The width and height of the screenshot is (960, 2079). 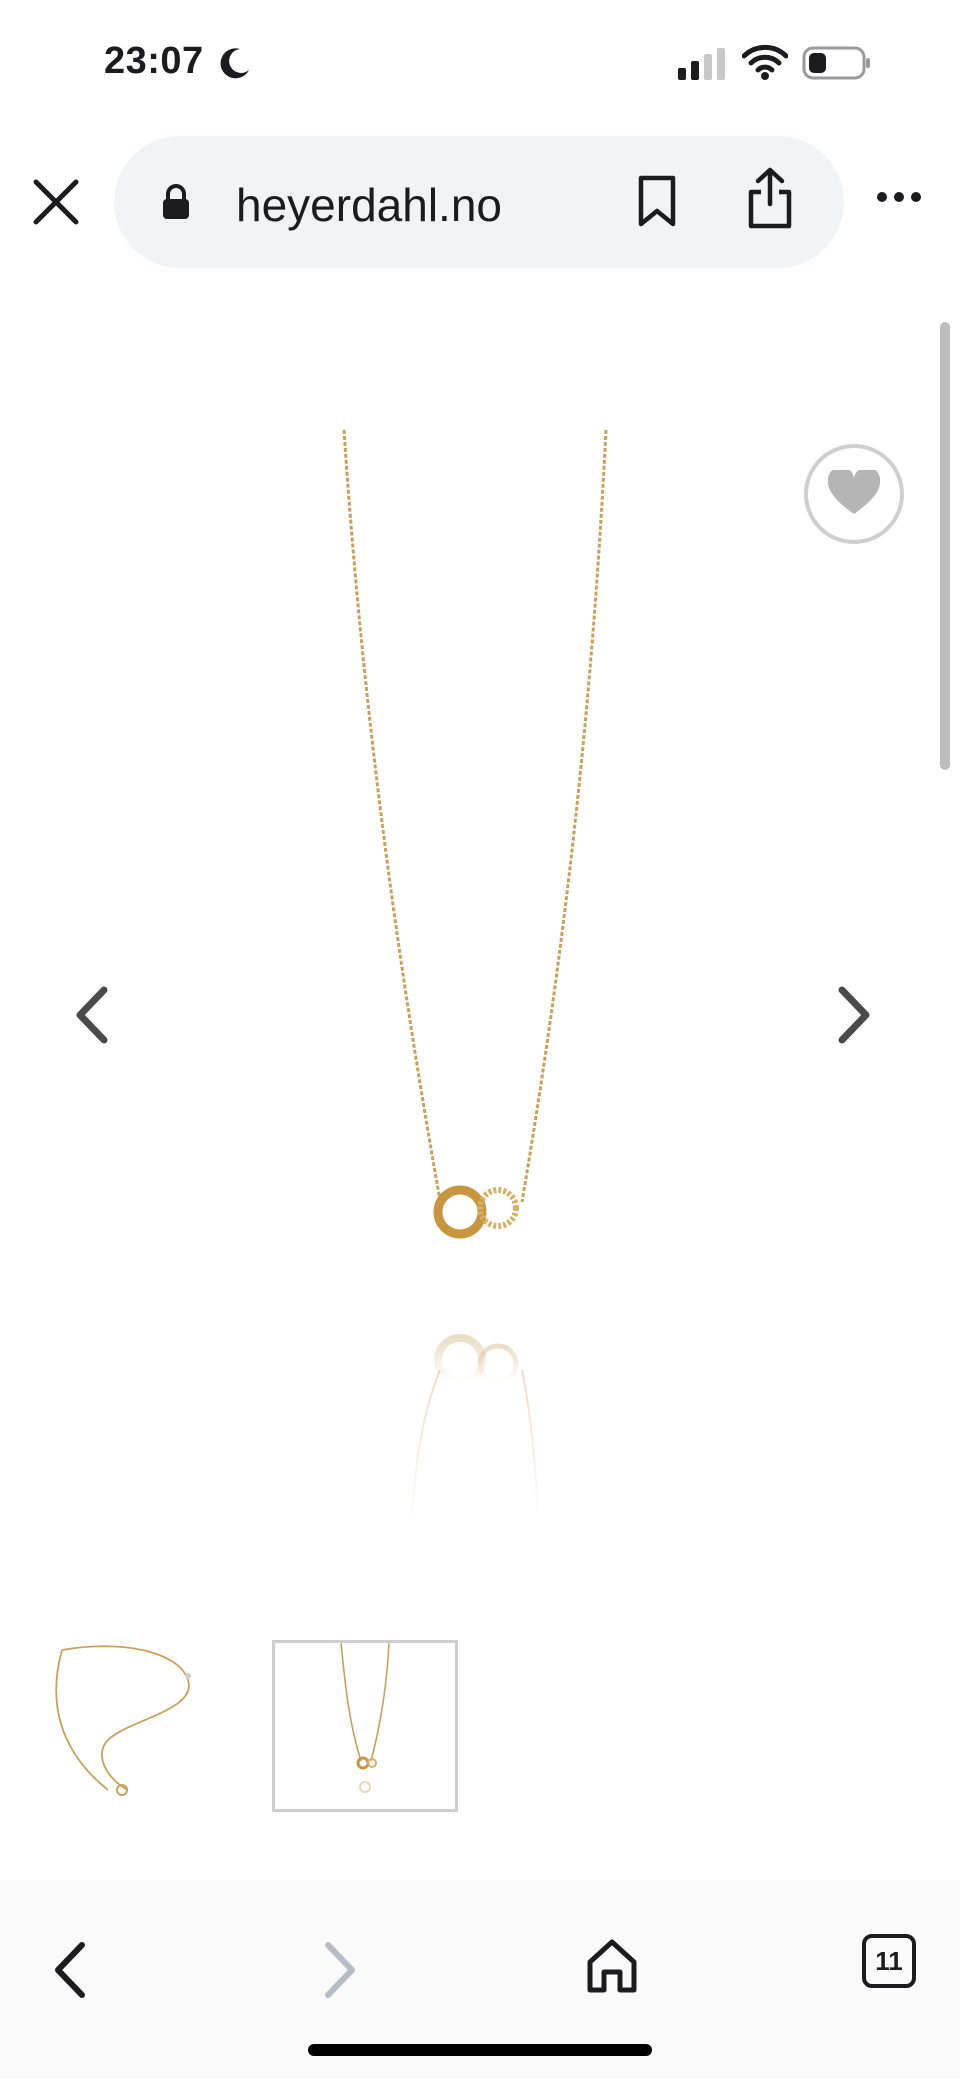 I want to click on battery-icon, so click(x=836, y=63).